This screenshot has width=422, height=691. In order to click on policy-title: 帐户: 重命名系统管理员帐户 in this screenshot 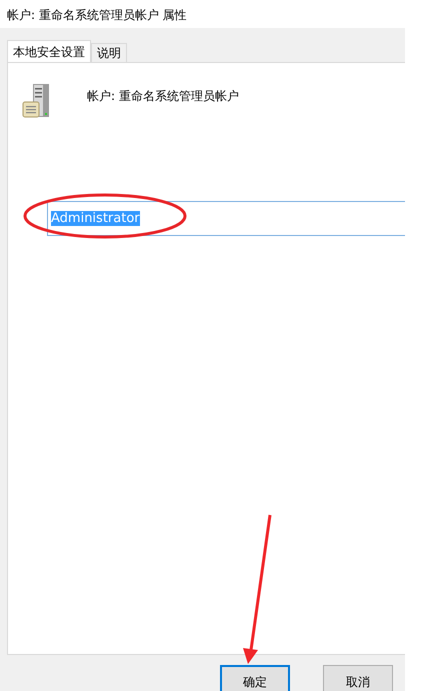, I will do `click(163, 96)`.